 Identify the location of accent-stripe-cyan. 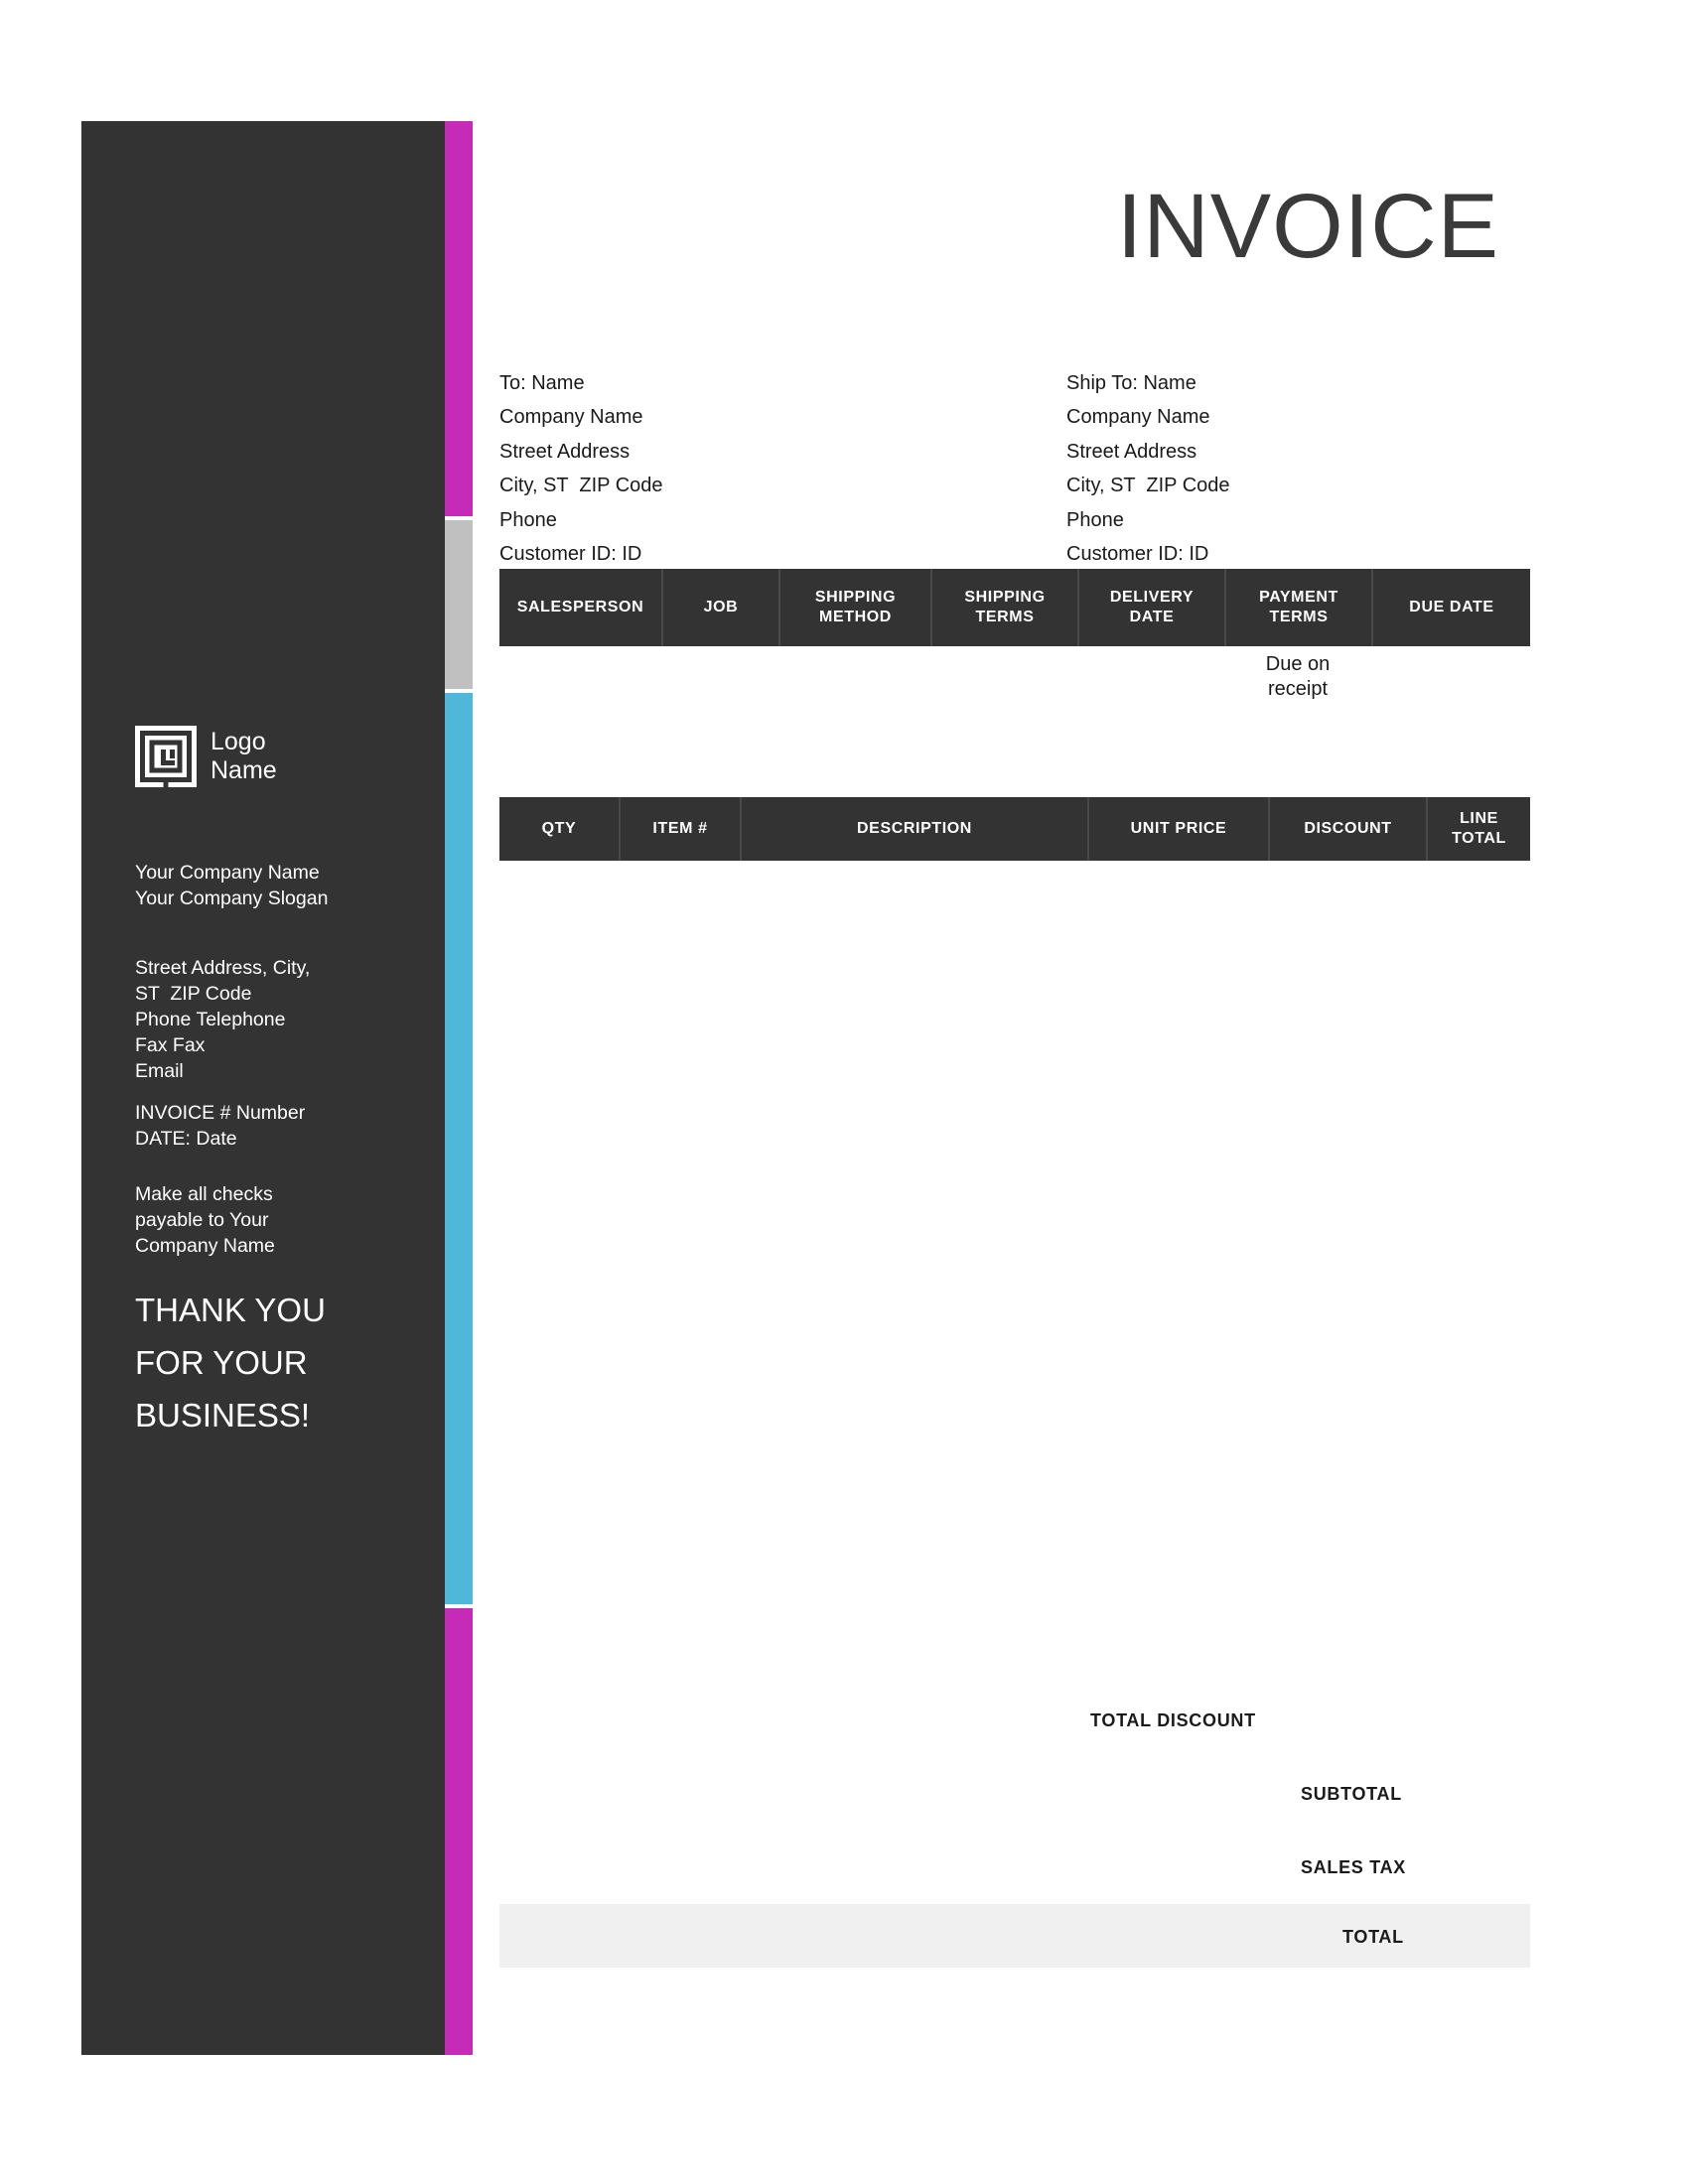
(459, 1148).